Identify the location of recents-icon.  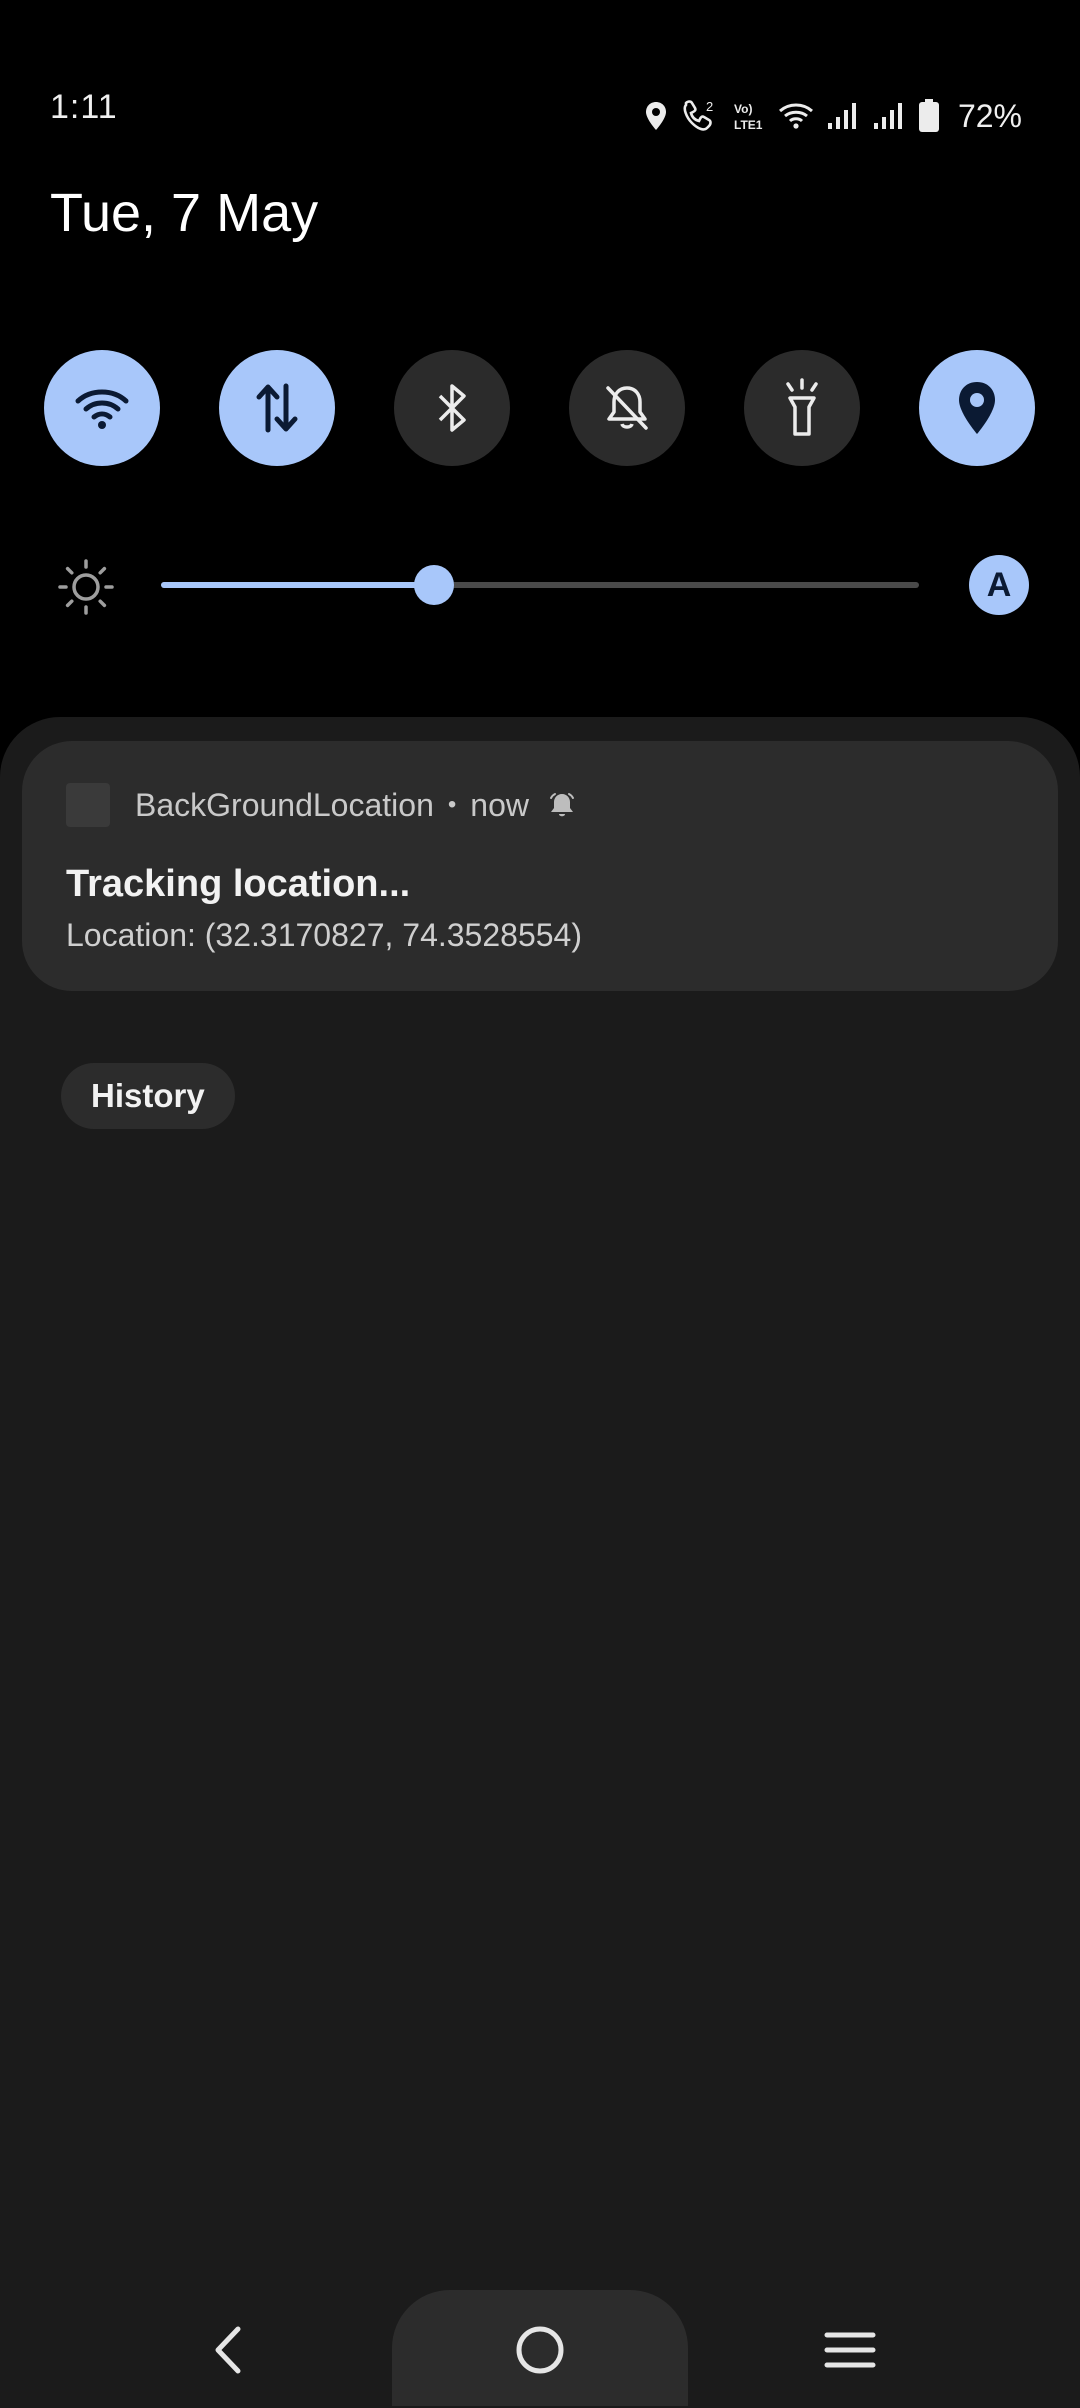
(850, 2350).